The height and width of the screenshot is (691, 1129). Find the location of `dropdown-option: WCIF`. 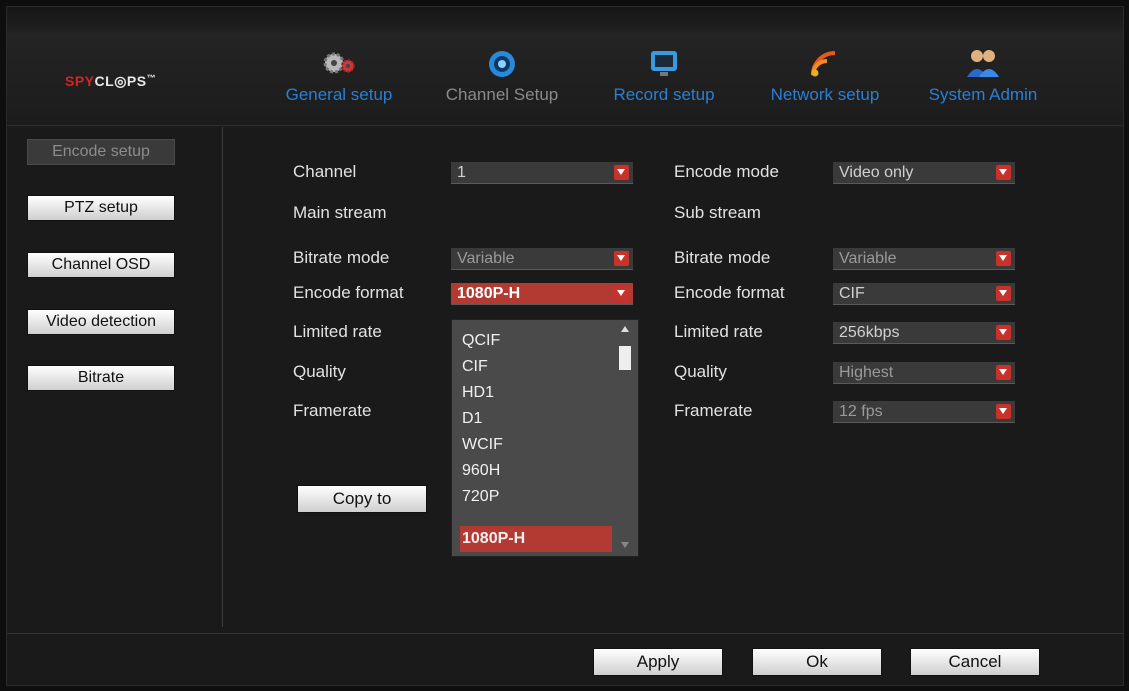

dropdown-option: WCIF is located at coordinates (536, 445).